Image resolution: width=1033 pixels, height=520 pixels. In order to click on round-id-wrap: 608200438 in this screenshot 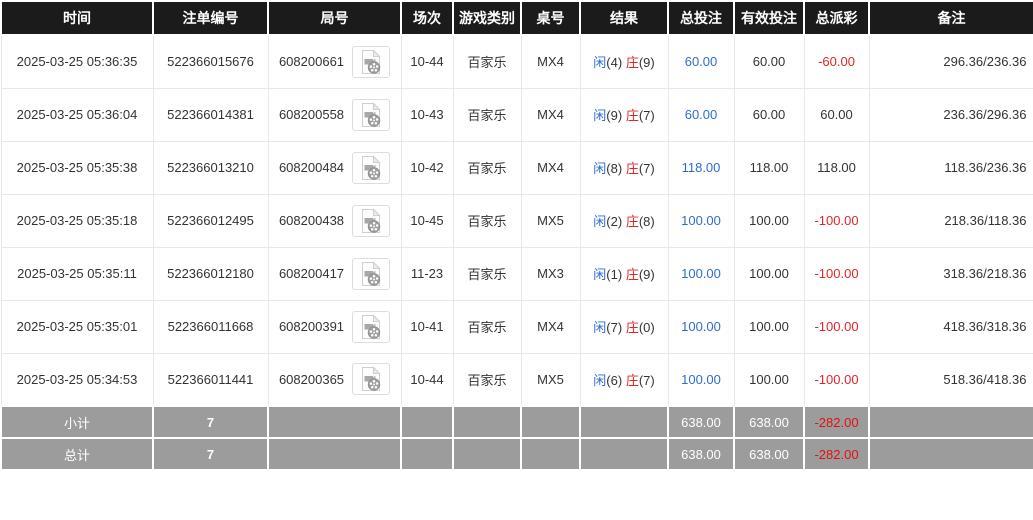, I will do `click(335, 220)`.